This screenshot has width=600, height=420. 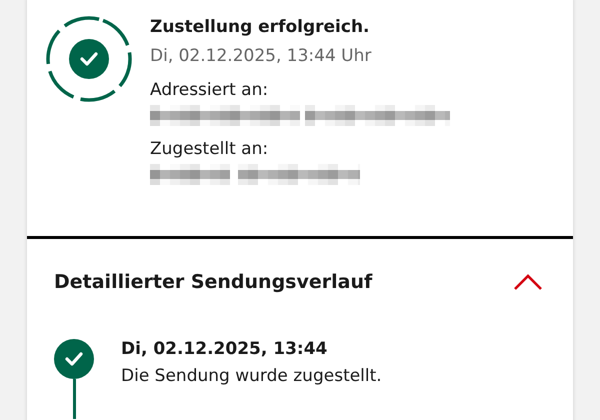 I want to click on section-title: Detaillierter Sendungsverlauf, so click(x=213, y=282).